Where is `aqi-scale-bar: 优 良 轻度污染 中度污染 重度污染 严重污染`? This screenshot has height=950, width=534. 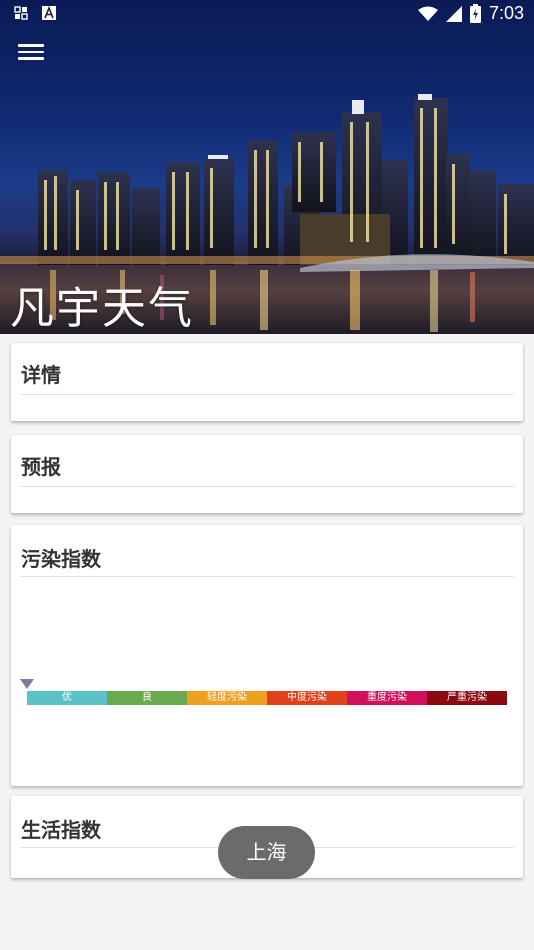
aqi-scale-bar: 优 良 轻度污染 中度污染 重度污染 严重污染 is located at coordinates (267, 698).